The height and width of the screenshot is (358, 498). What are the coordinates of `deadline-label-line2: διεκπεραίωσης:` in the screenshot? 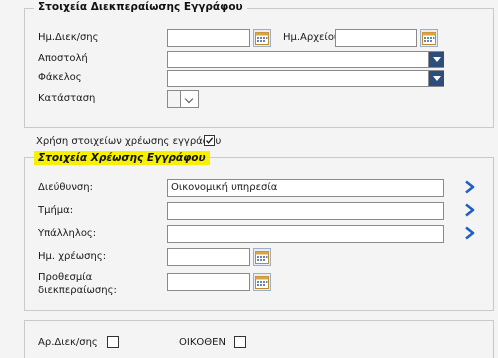 It's located at (77, 290).